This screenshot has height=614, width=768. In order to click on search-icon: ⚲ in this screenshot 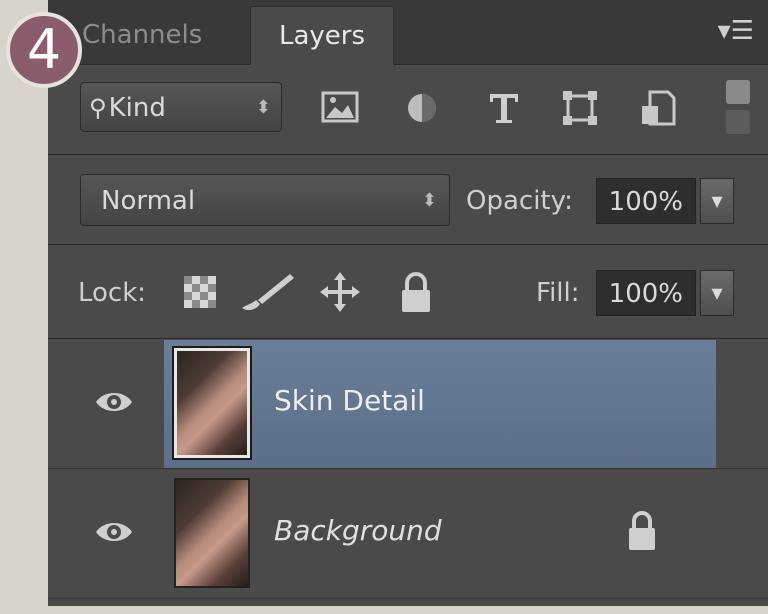, I will do `click(98, 108)`.